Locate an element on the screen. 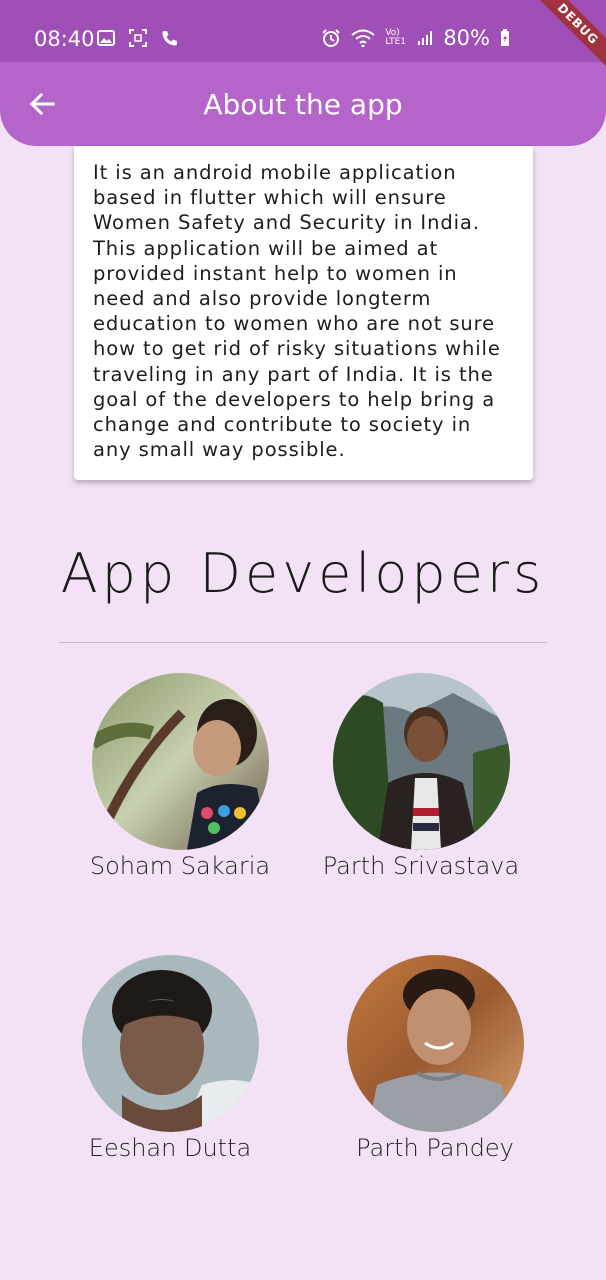 This screenshot has height=1280, width=606. screenshot-icon is located at coordinates (138, 38).